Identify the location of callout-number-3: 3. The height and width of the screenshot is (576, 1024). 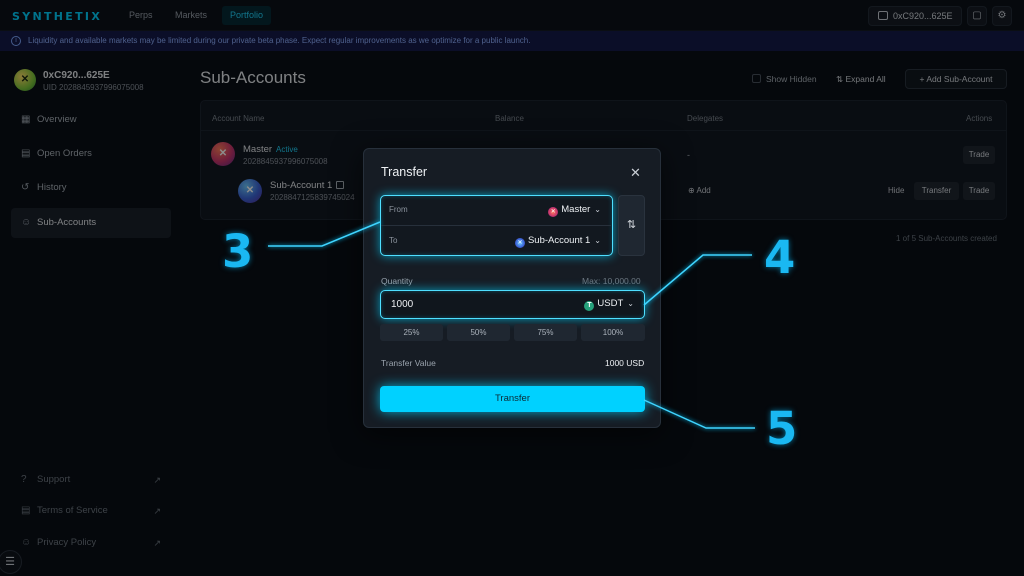
(238, 251).